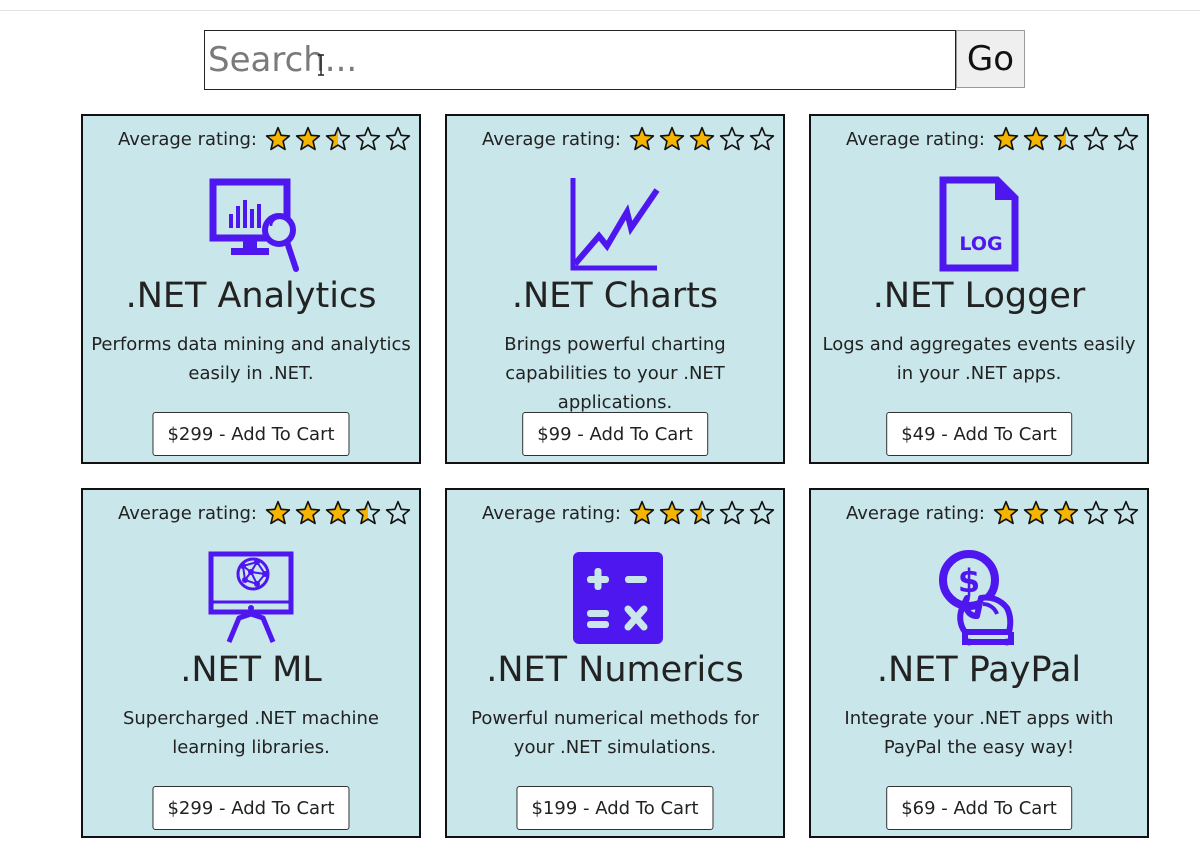  Describe the element at coordinates (251, 598) in the screenshot. I see `machine-learning-brain-icon` at that location.